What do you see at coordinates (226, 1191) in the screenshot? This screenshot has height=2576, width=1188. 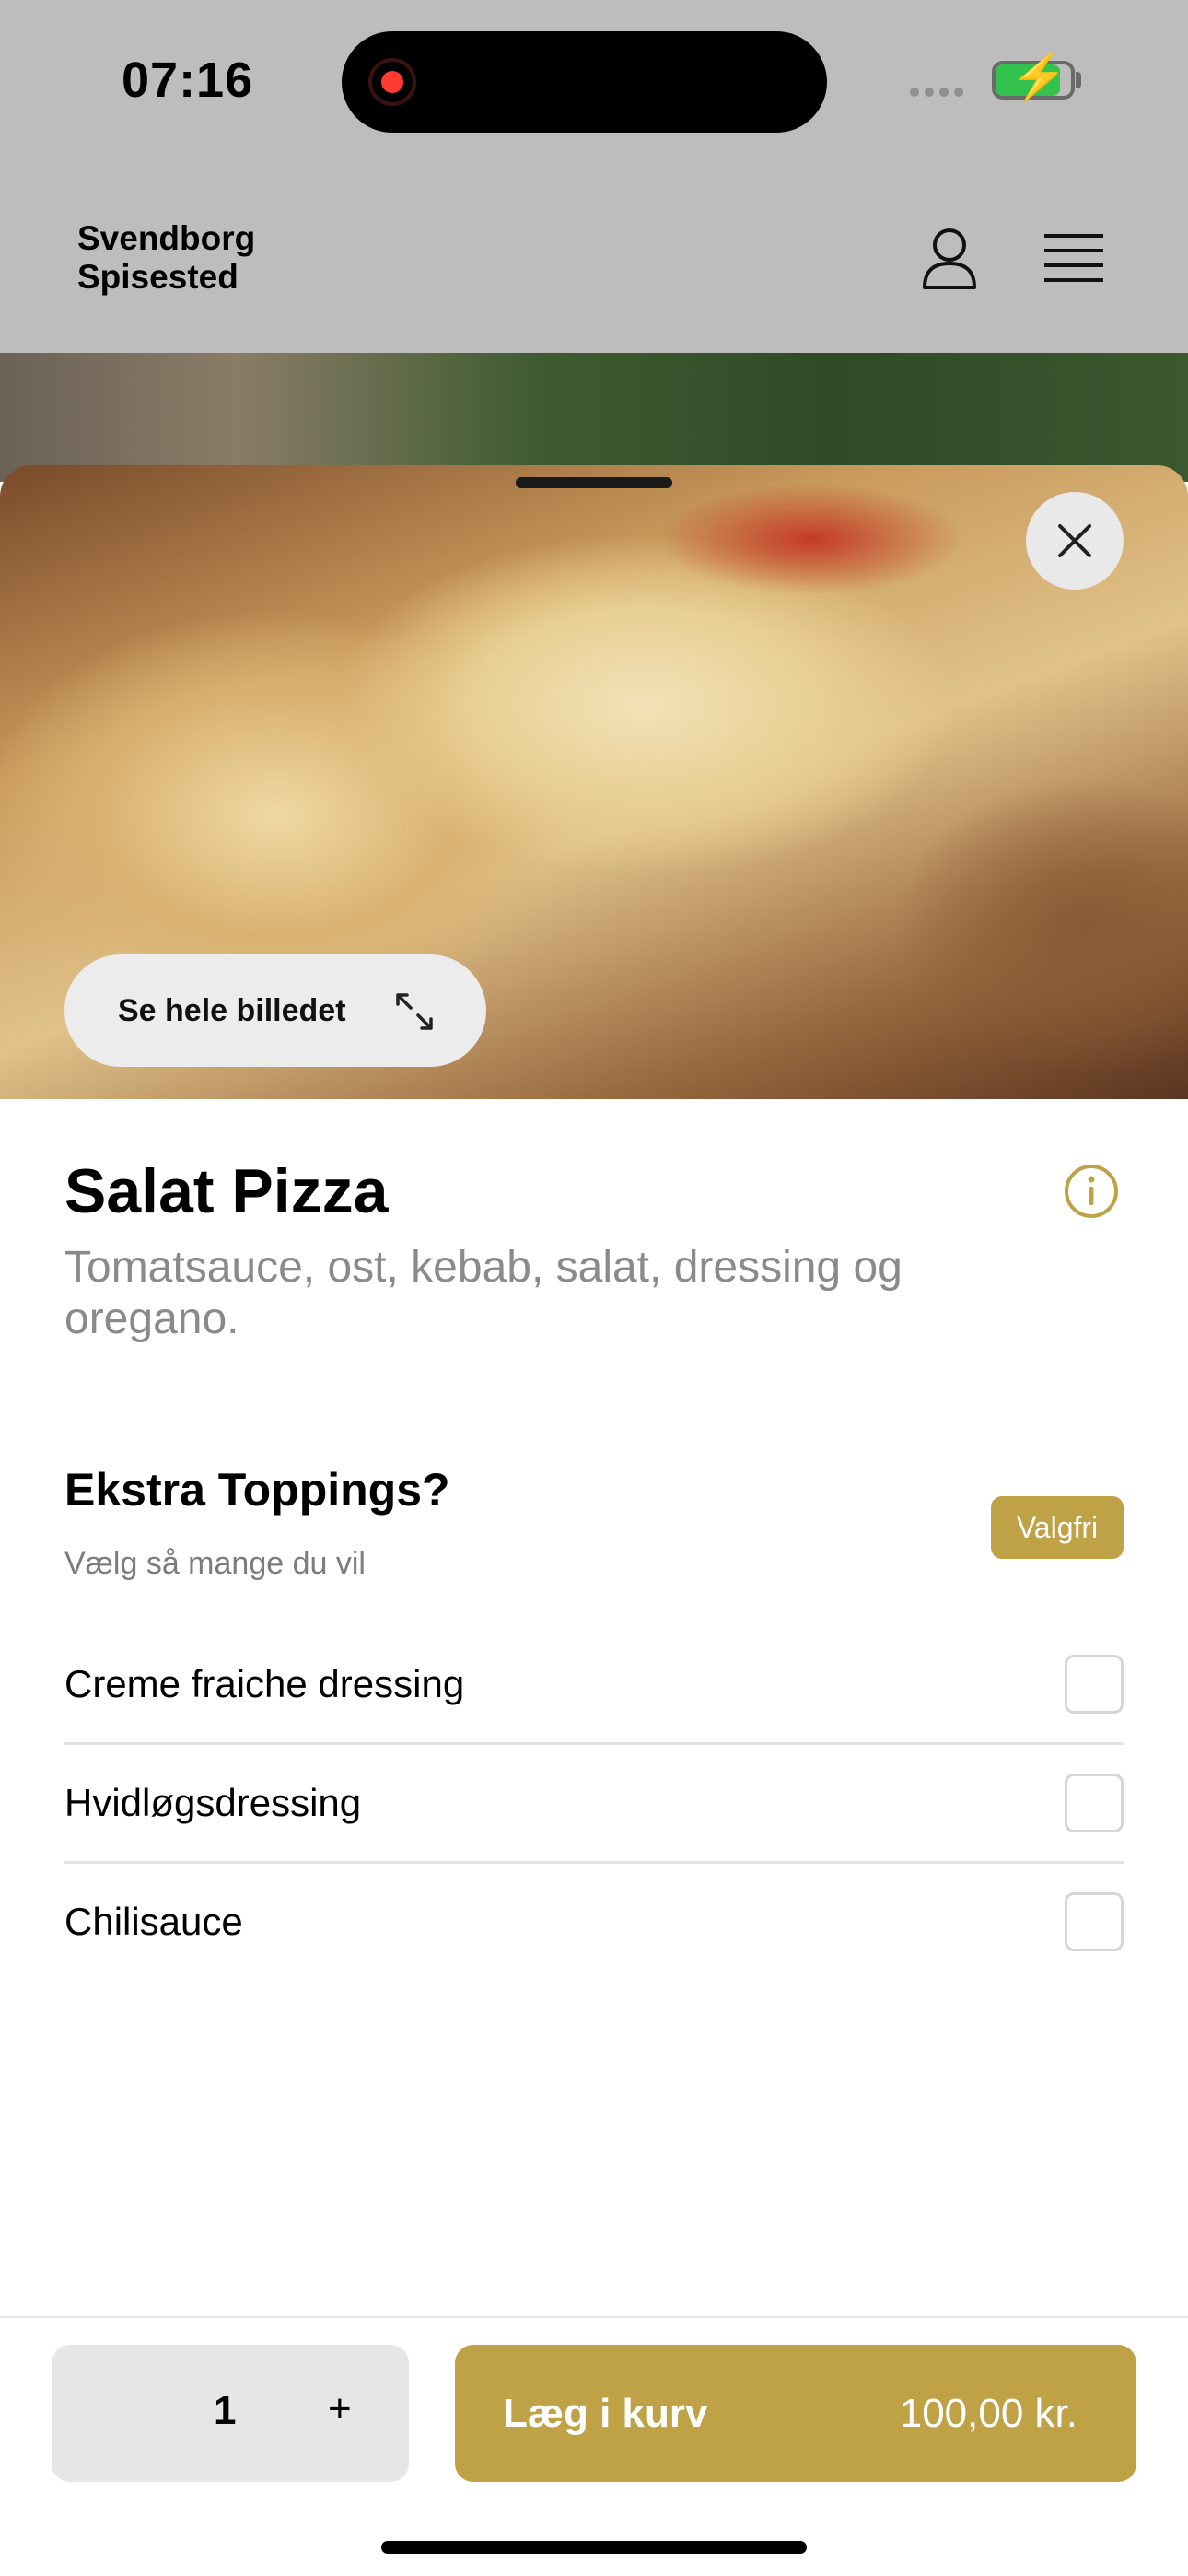 I see `product-title: Salat Pizza` at bounding box center [226, 1191].